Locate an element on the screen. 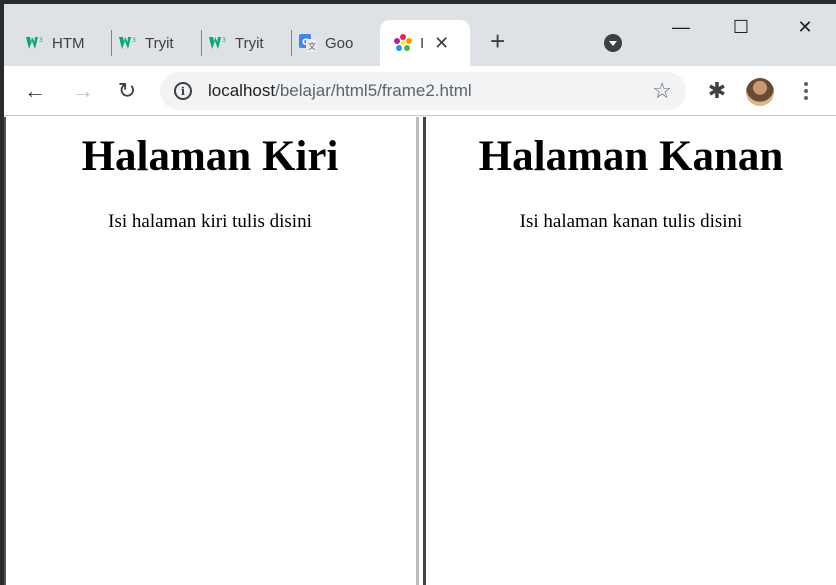  site-info-icon: i is located at coordinates (183, 91).